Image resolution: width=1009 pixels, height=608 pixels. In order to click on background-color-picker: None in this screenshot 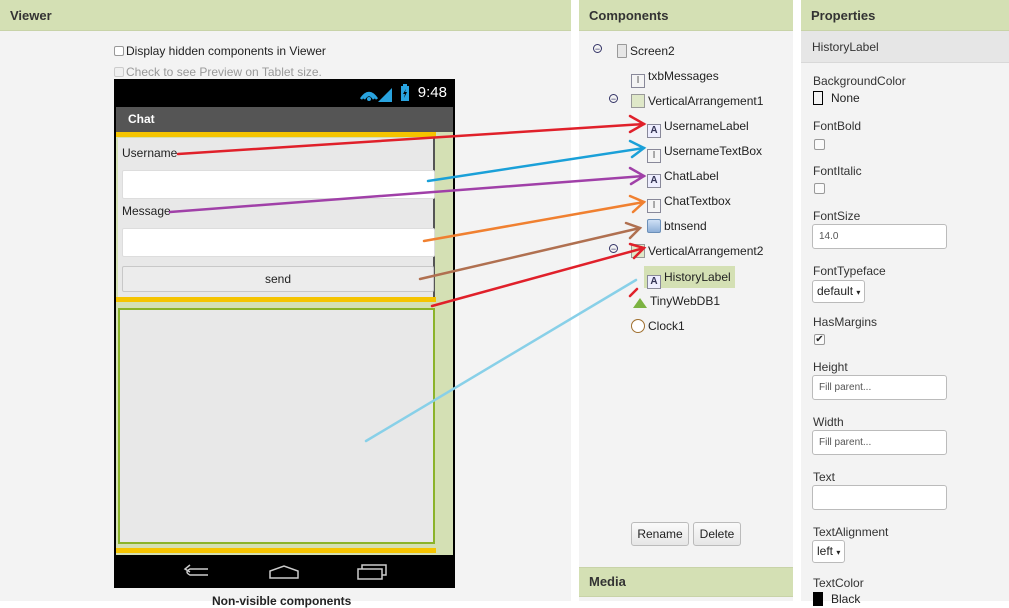, I will do `click(836, 98)`.